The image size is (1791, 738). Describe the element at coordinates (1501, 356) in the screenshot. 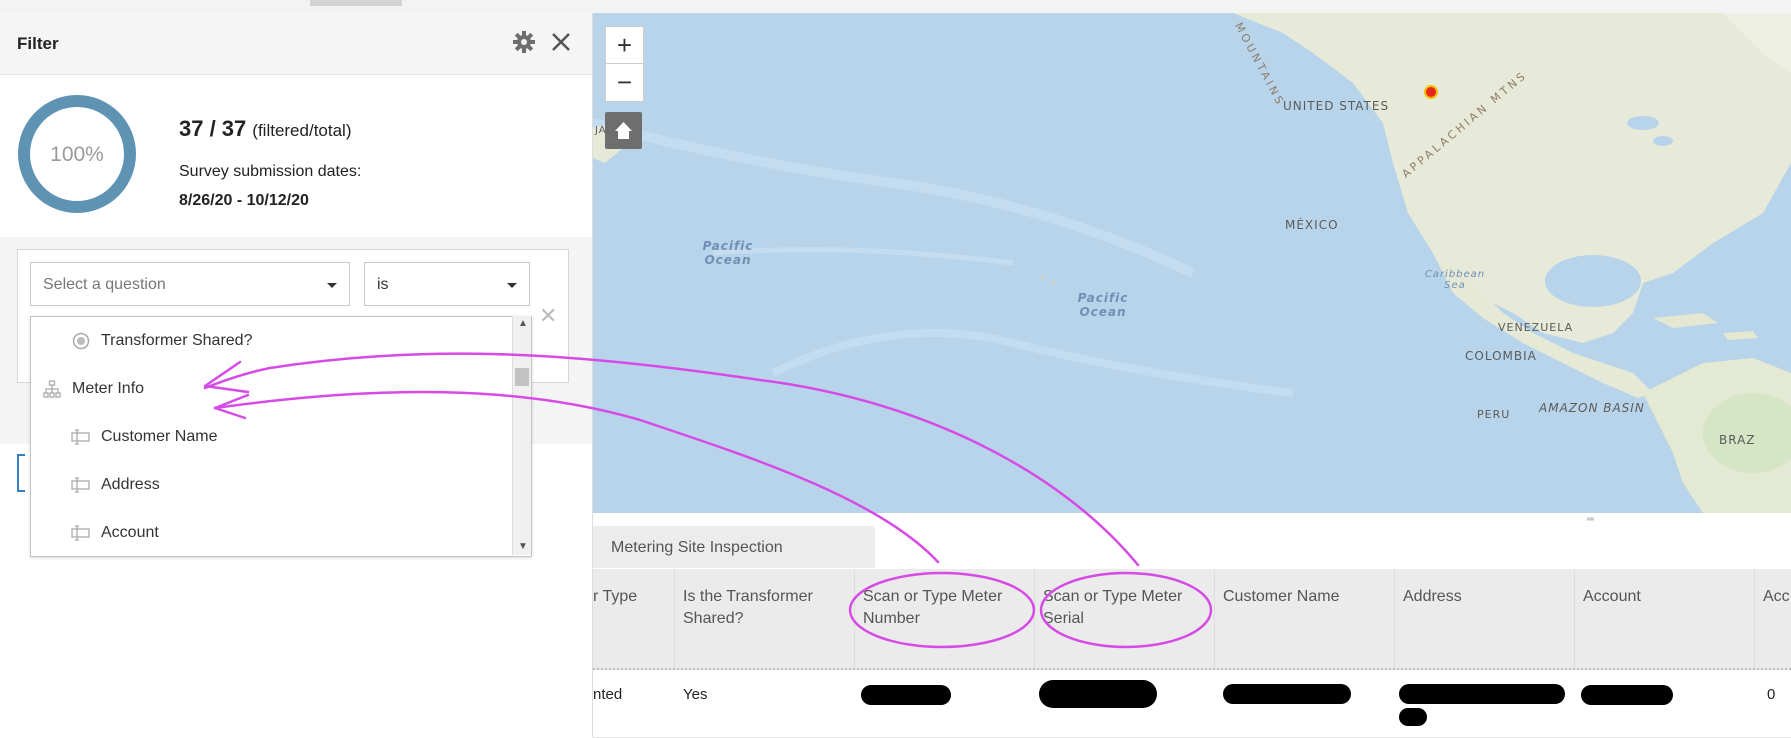

I see `label-colombia: COLOMBIA` at that location.